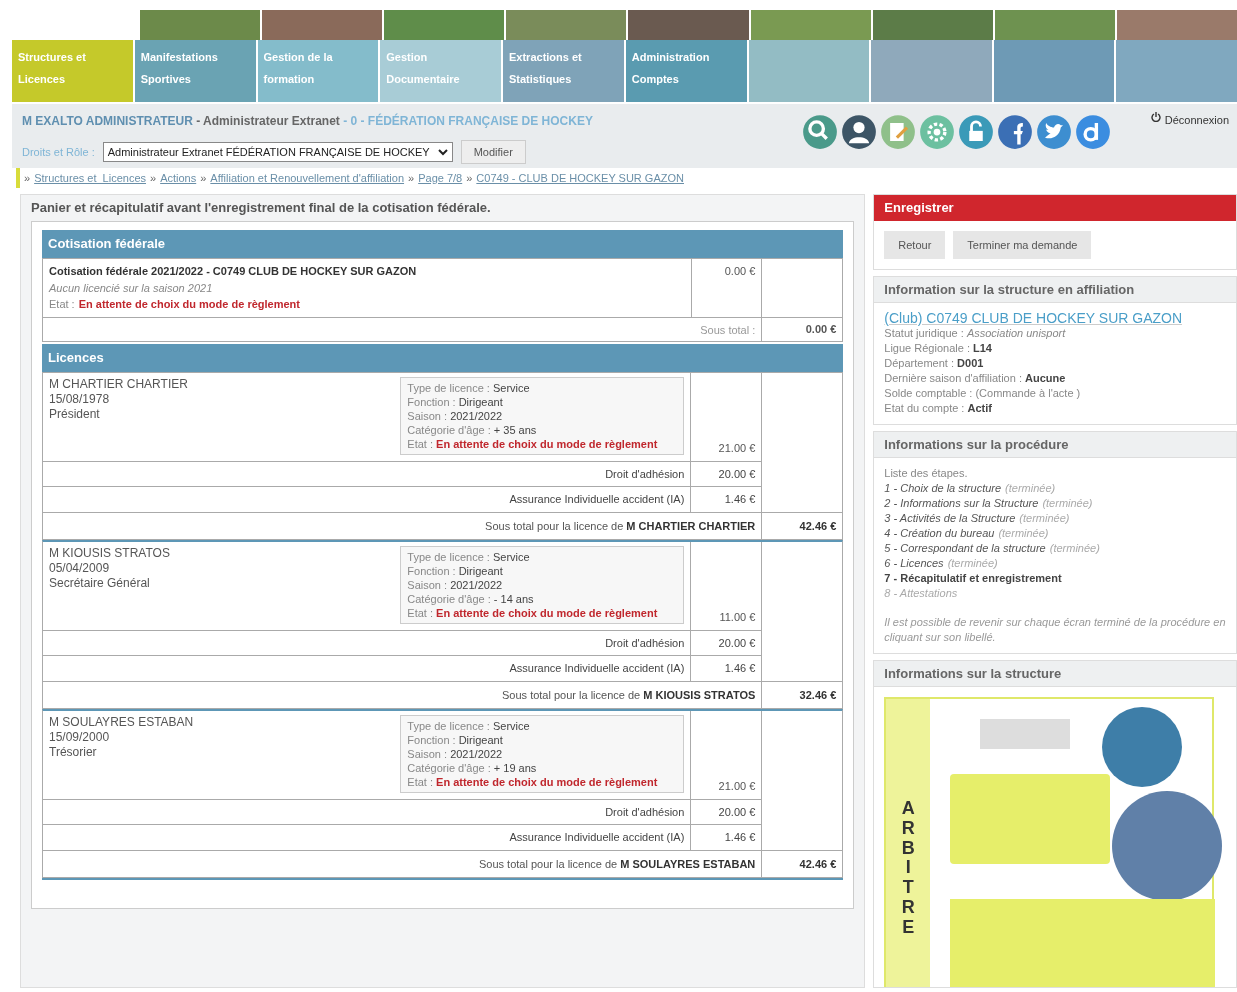 This screenshot has width=1237, height=992. What do you see at coordinates (820, 132) in the screenshot?
I see `search-icon` at bounding box center [820, 132].